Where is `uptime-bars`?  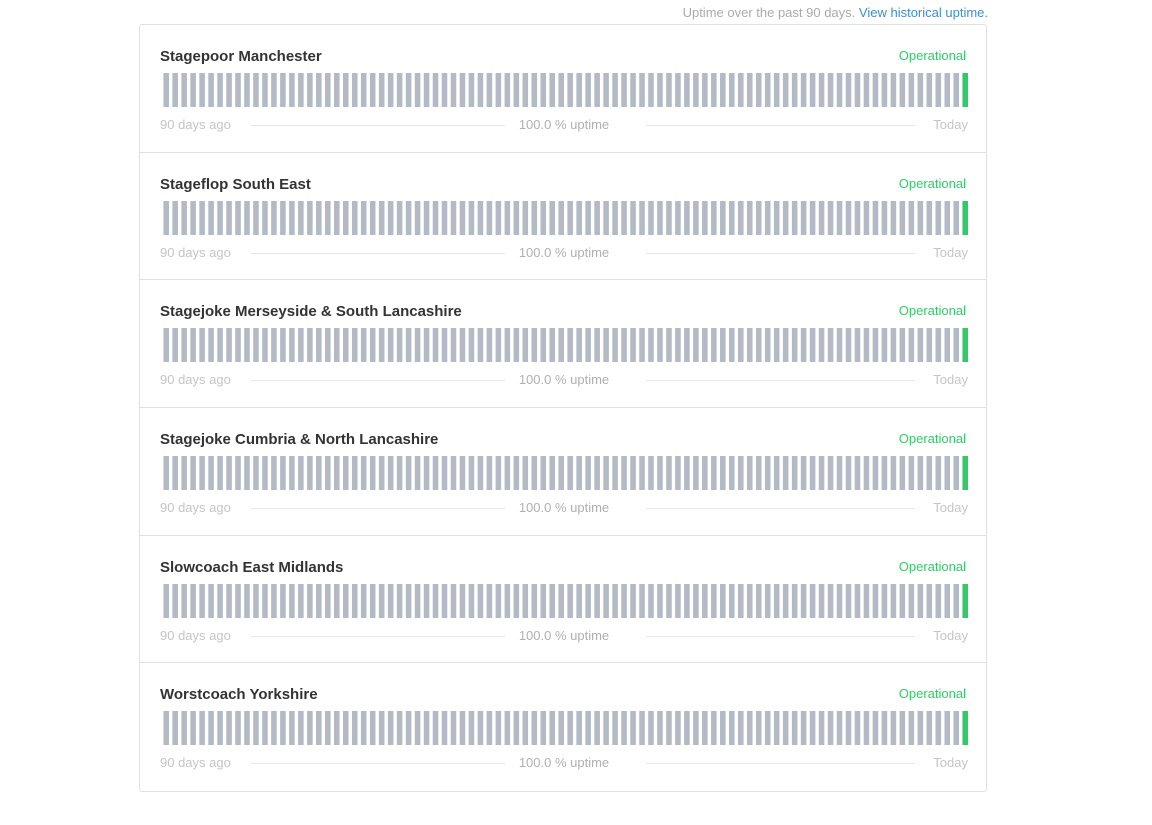
uptime-bars is located at coordinates (564, 600).